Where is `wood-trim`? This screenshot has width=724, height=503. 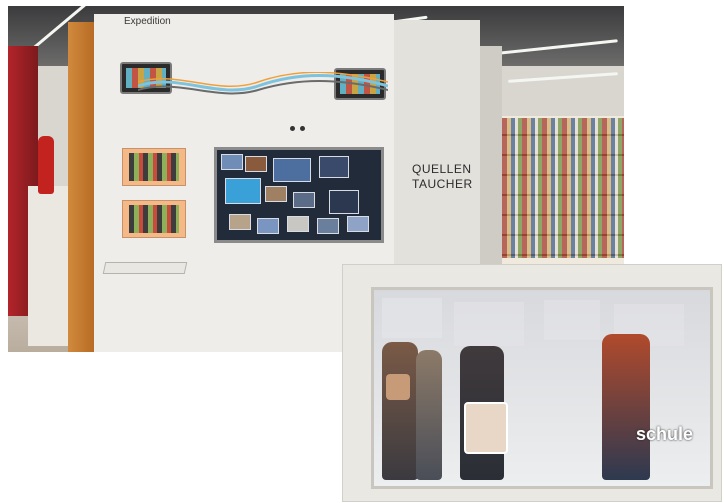 wood-trim is located at coordinates (81, 187).